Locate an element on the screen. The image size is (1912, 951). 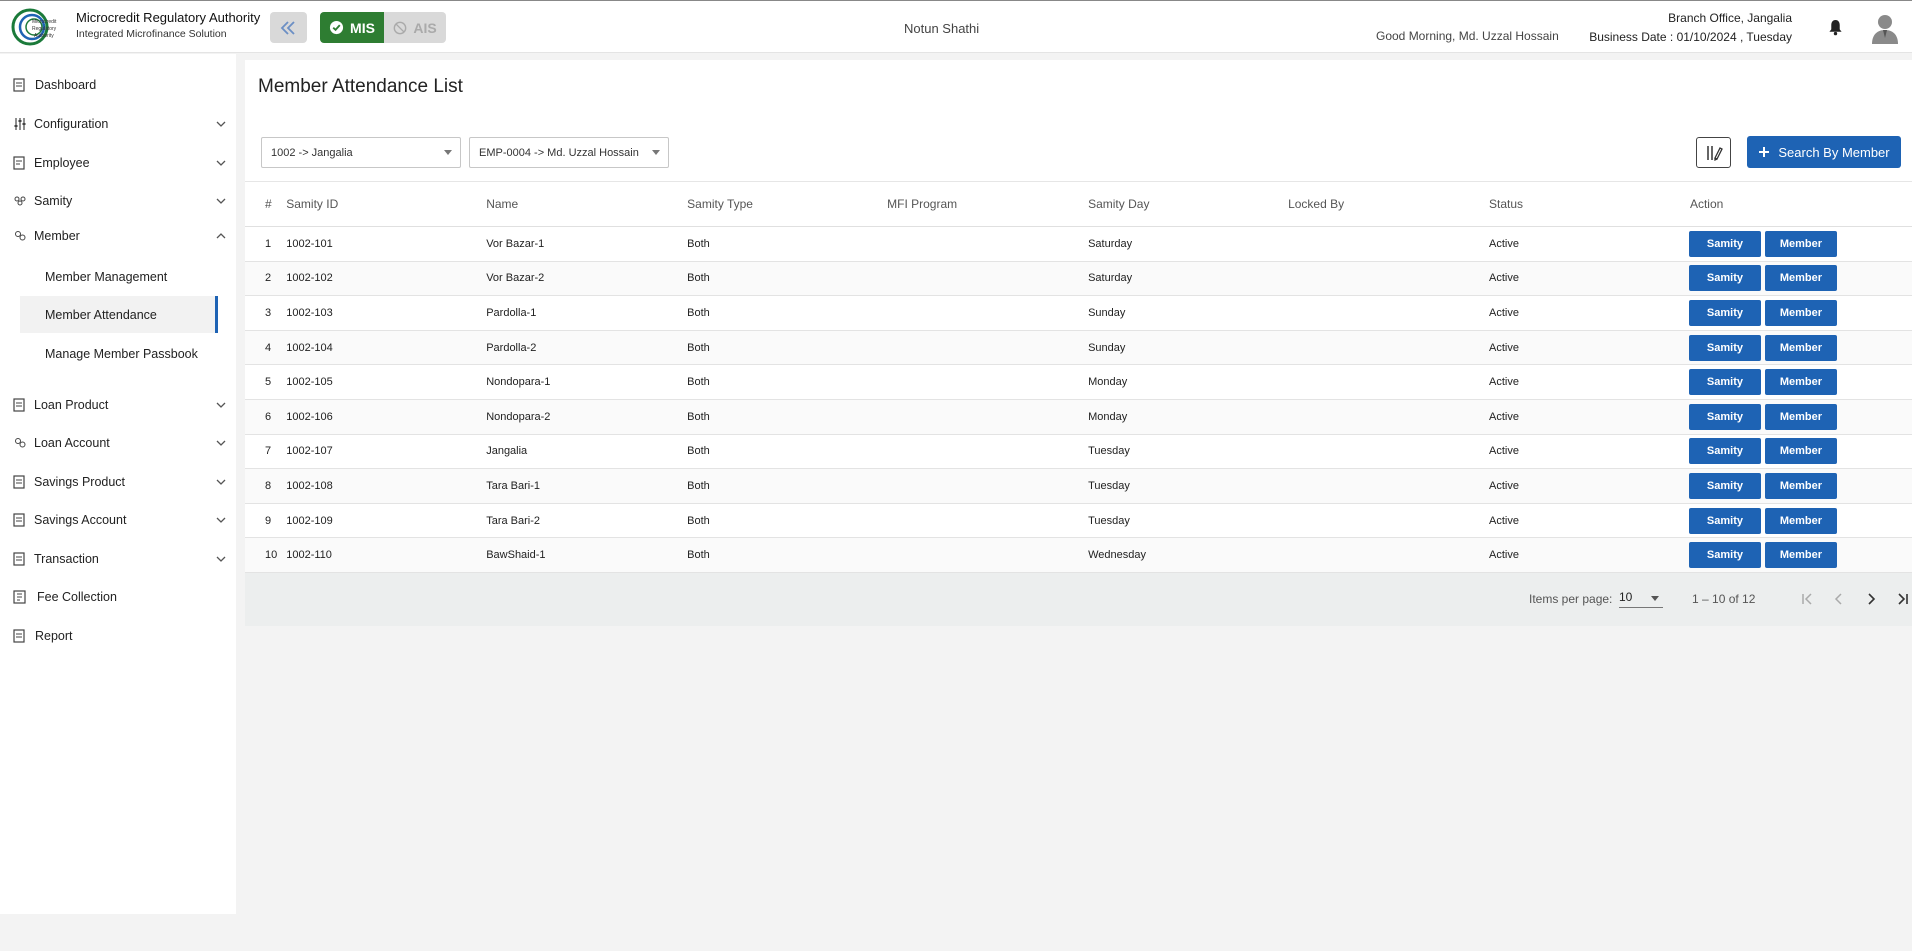
sidebar-item-loan-account: Loan Account is located at coordinates (118, 443).